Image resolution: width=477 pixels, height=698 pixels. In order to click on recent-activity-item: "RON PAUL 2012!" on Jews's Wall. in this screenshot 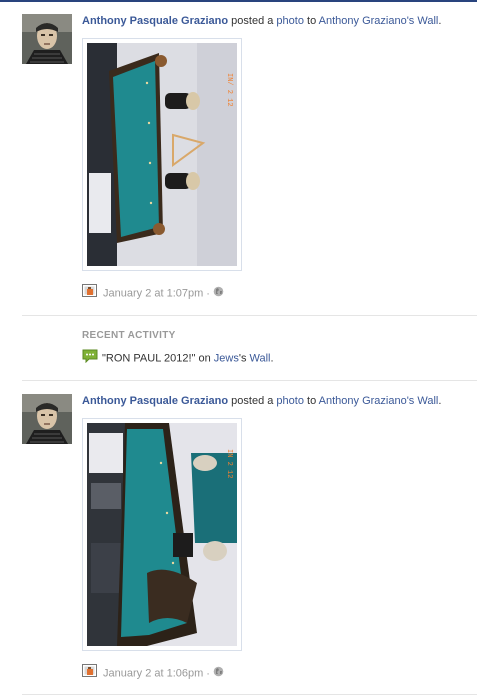, I will do `click(178, 358)`.